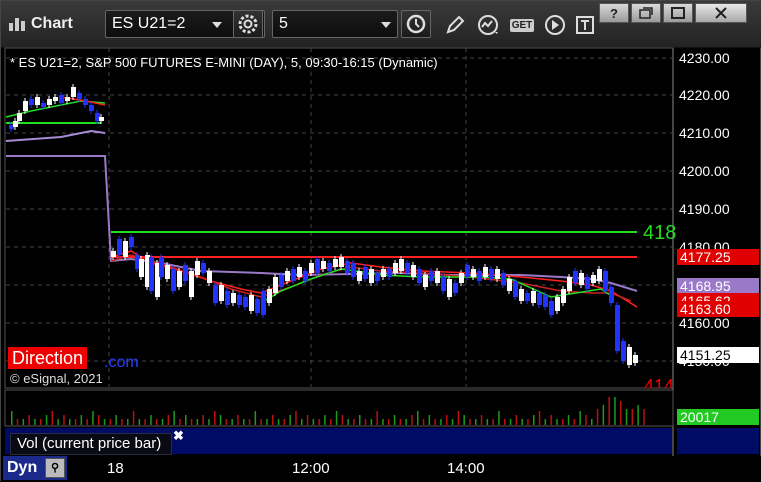 This screenshot has width=761, height=482. I want to click on lock-icon: ⚲, so click(55, 468).